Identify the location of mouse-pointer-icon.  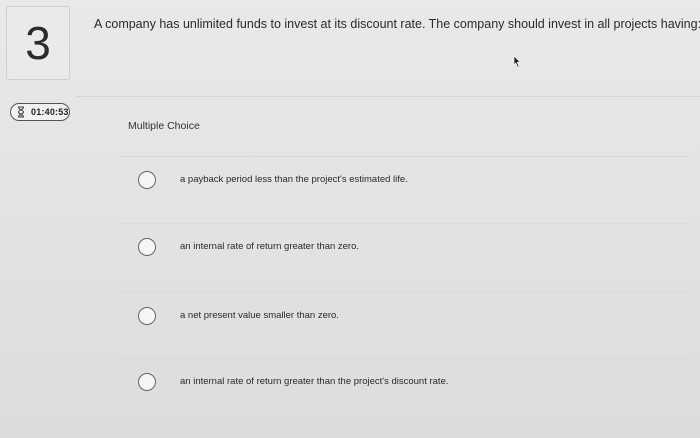
(517, 61).